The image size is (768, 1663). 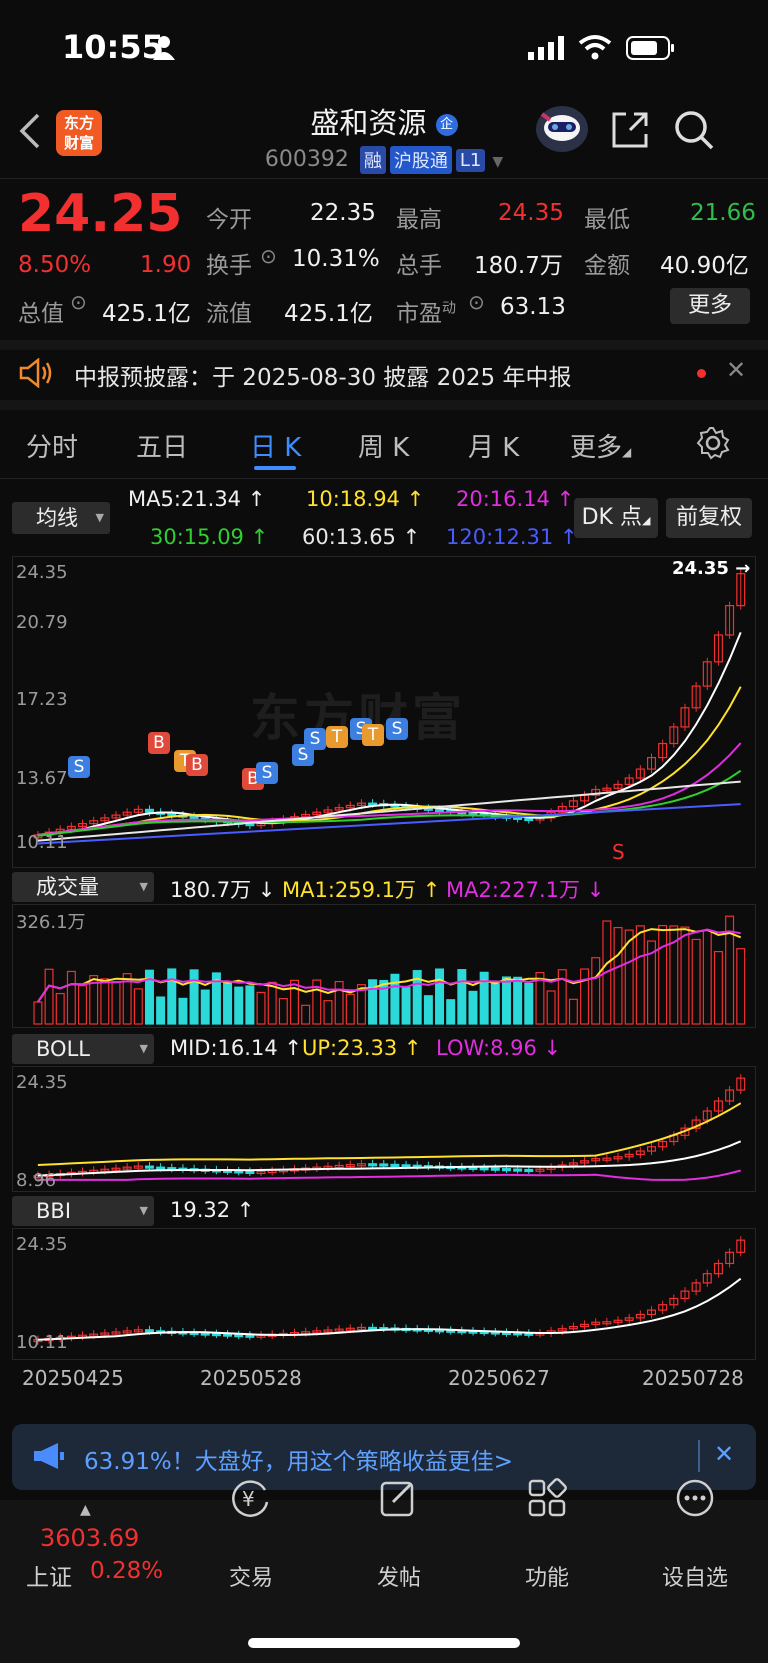 What do you see at coordinates (399, 1502) in the screenshot?
I see `edit-icon` at bounding box center [399, 1502].